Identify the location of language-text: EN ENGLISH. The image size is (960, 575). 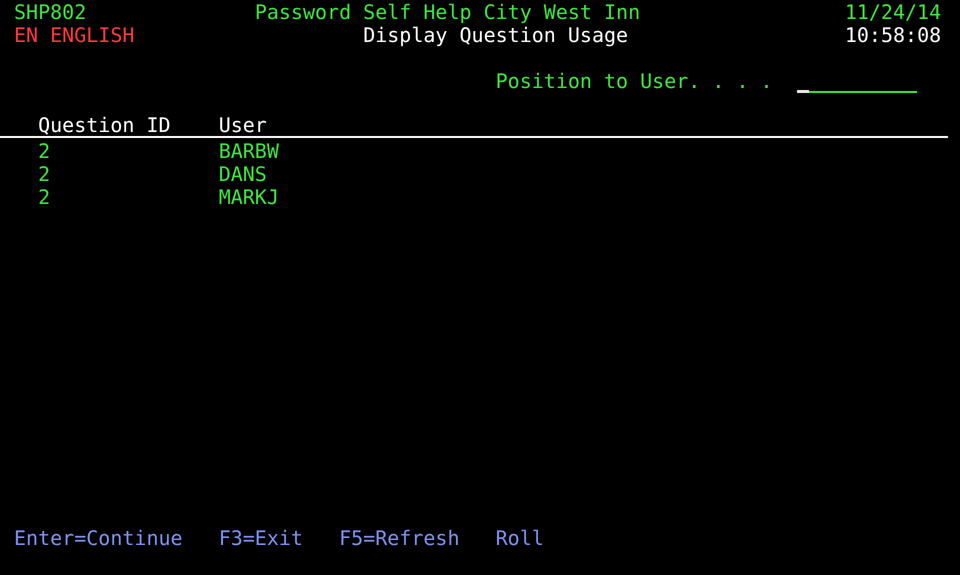
(75, 35).